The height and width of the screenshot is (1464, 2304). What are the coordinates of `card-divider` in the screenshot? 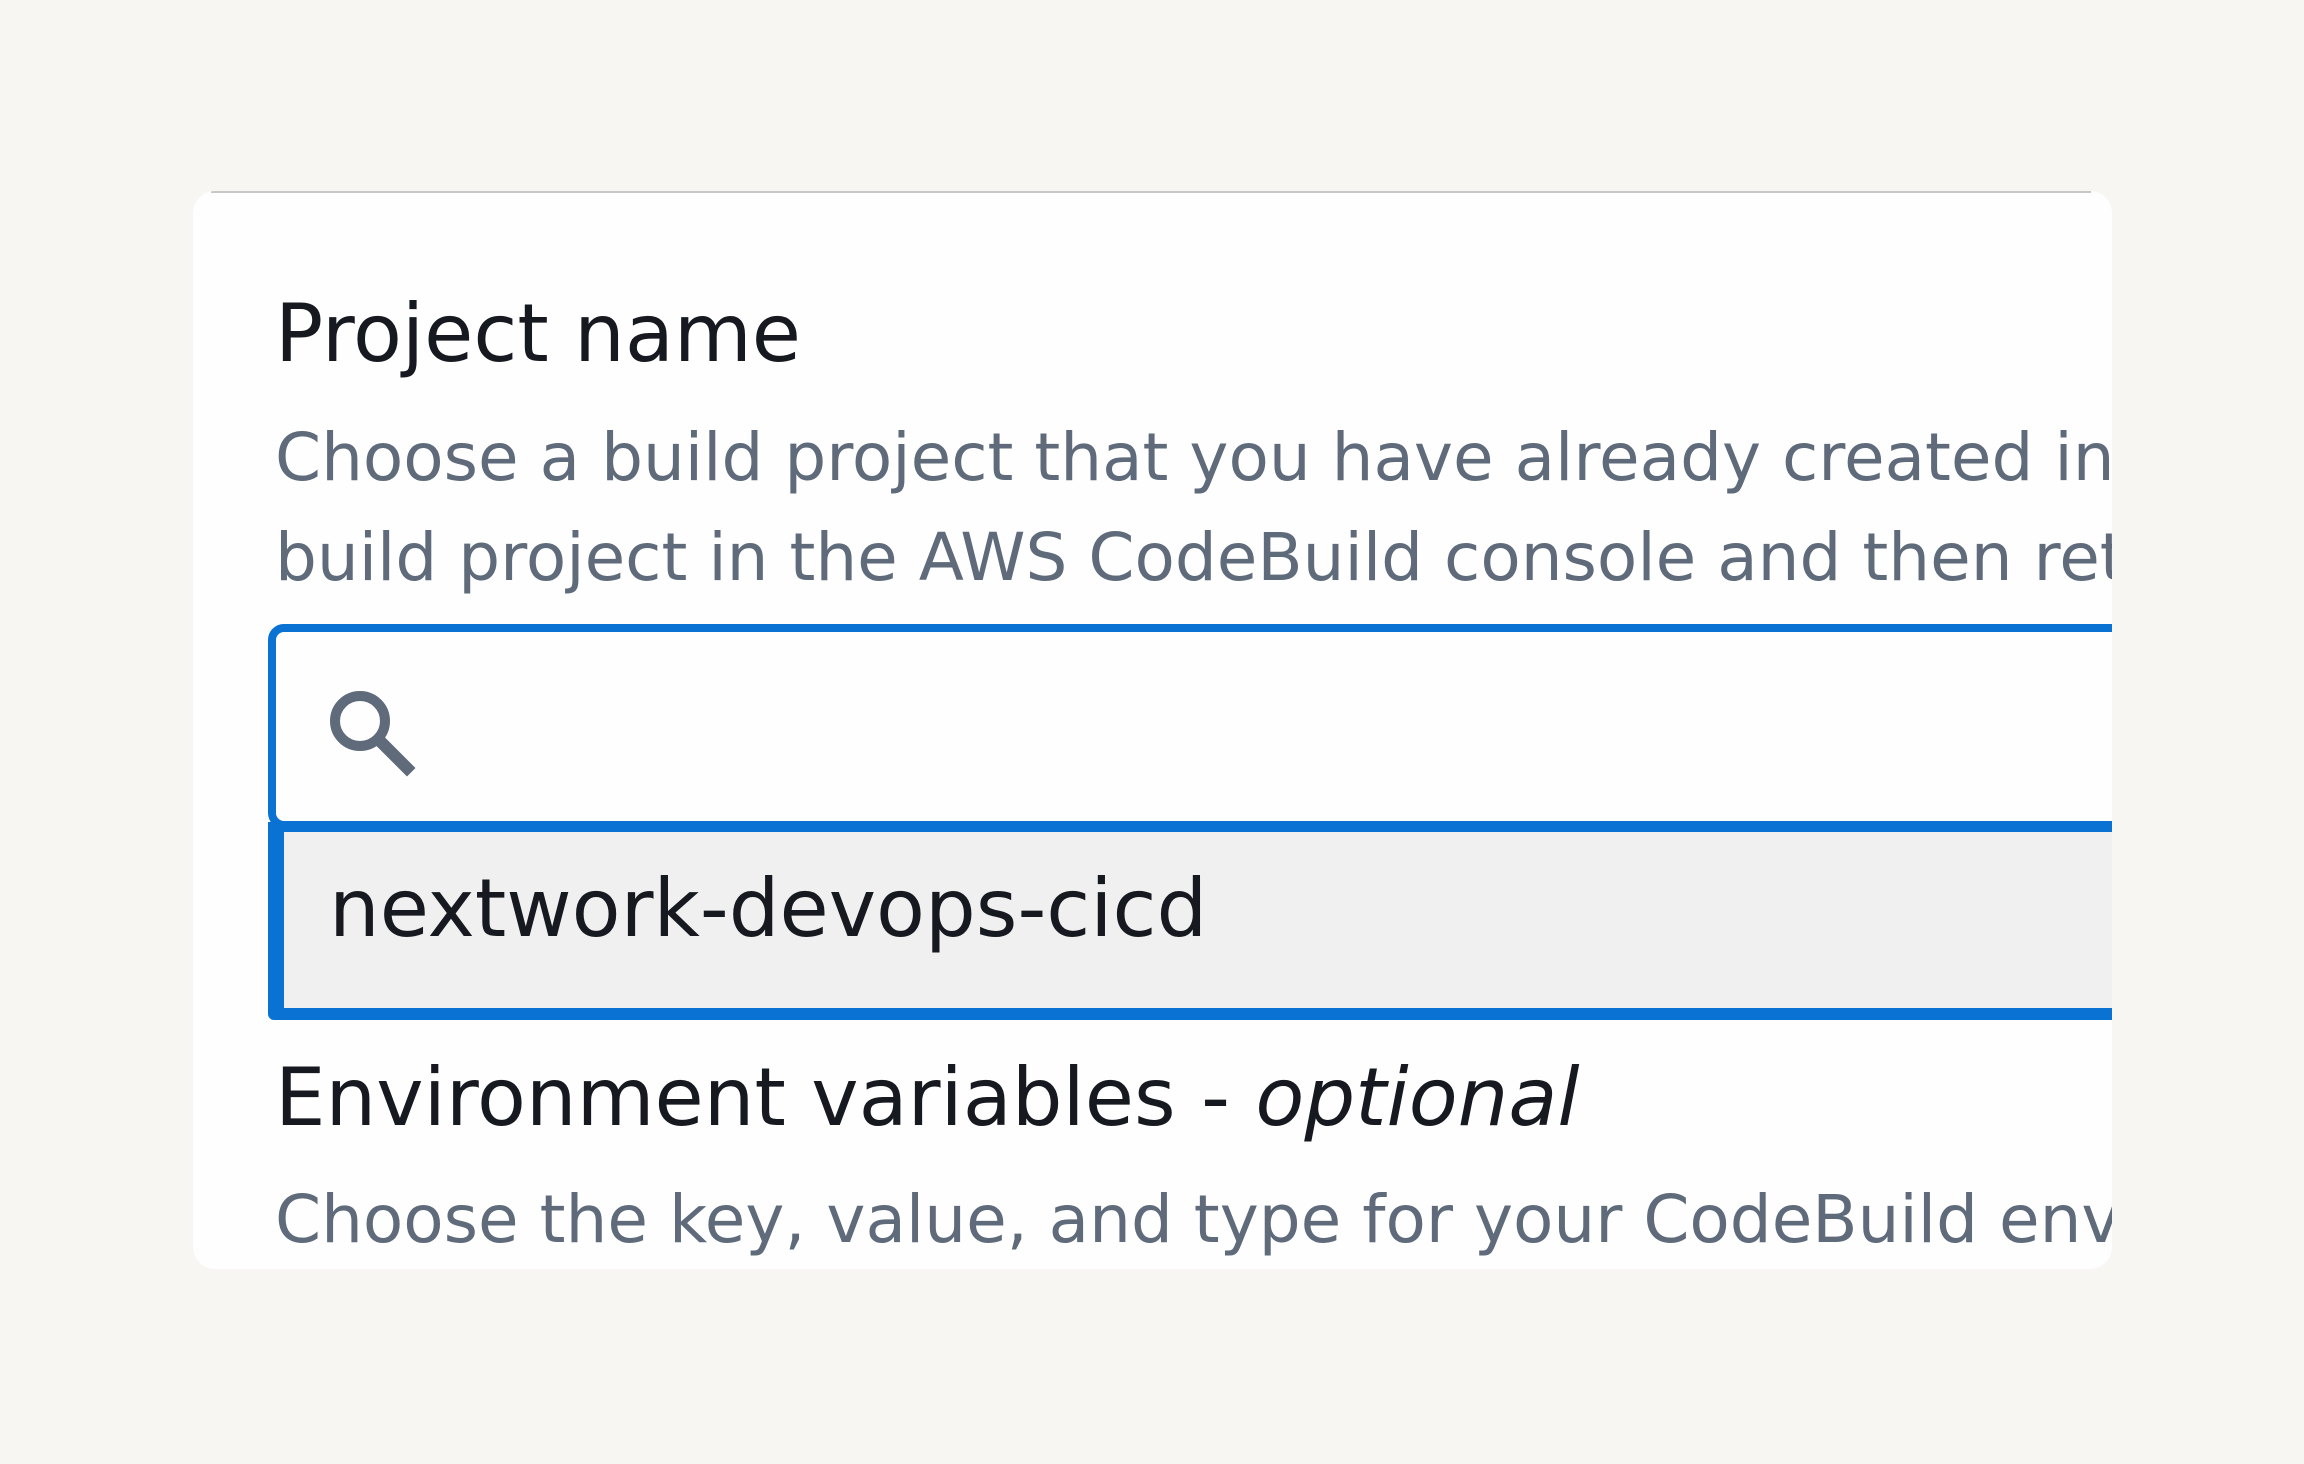 It's located at (1151, 192).